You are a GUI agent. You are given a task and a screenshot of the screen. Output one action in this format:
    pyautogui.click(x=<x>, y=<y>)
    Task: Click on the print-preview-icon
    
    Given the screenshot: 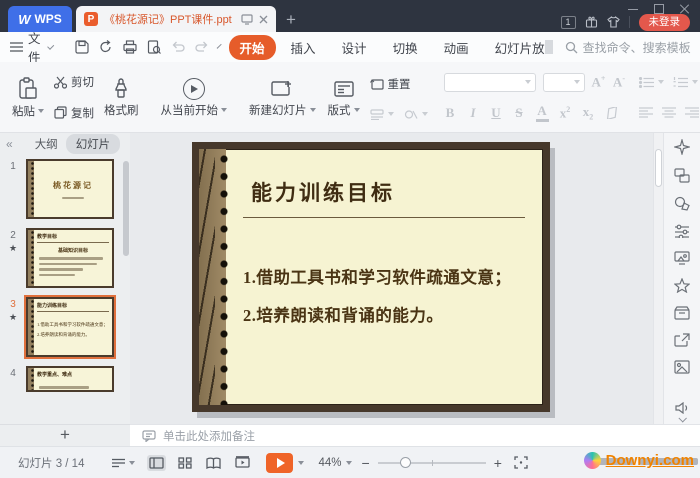 What is the action you would take?
    pyautogui.click(x=154, y=47)
    